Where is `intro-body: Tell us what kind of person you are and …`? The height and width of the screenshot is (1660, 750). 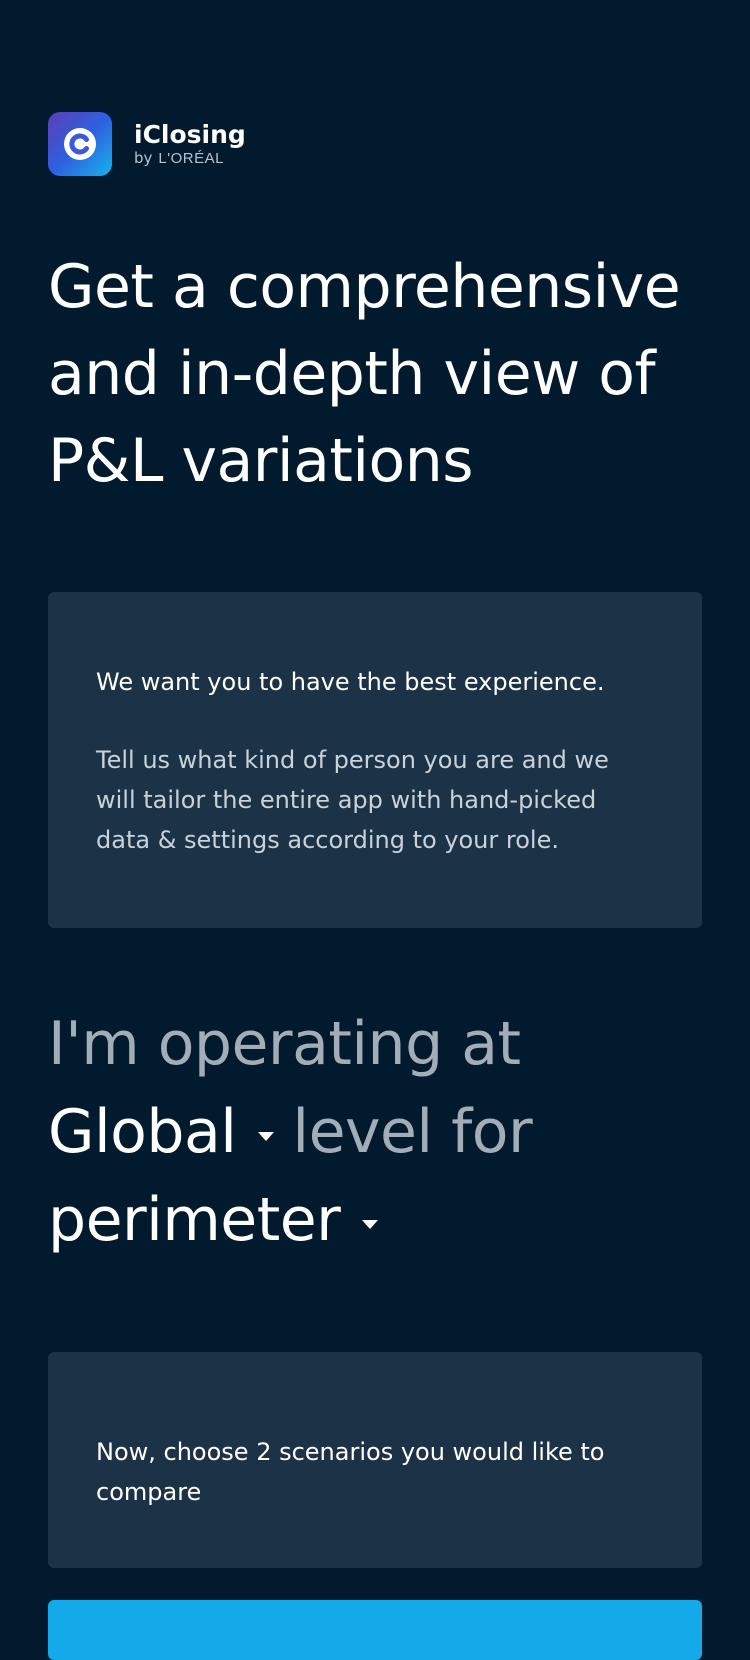 intro-body: Tell us what kind of person you are and … is located at coordinates (352, 800).